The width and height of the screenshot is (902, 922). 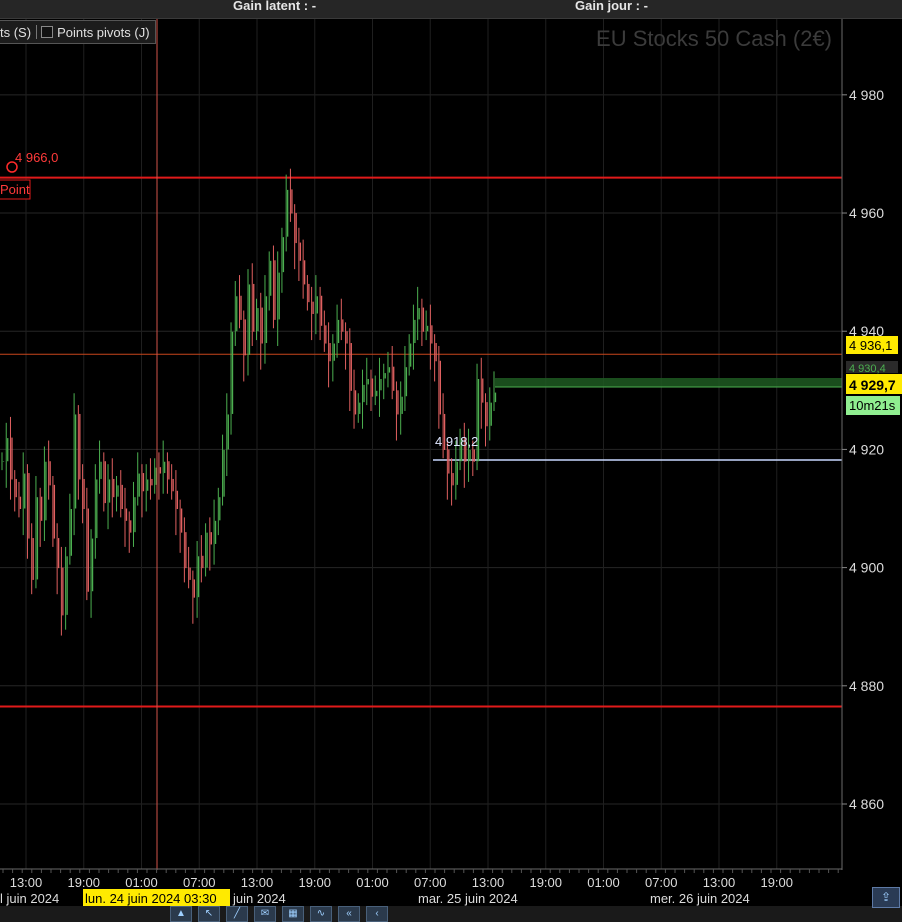 I want to click on indicator-icon: ∿, so click(x=321, y=914).